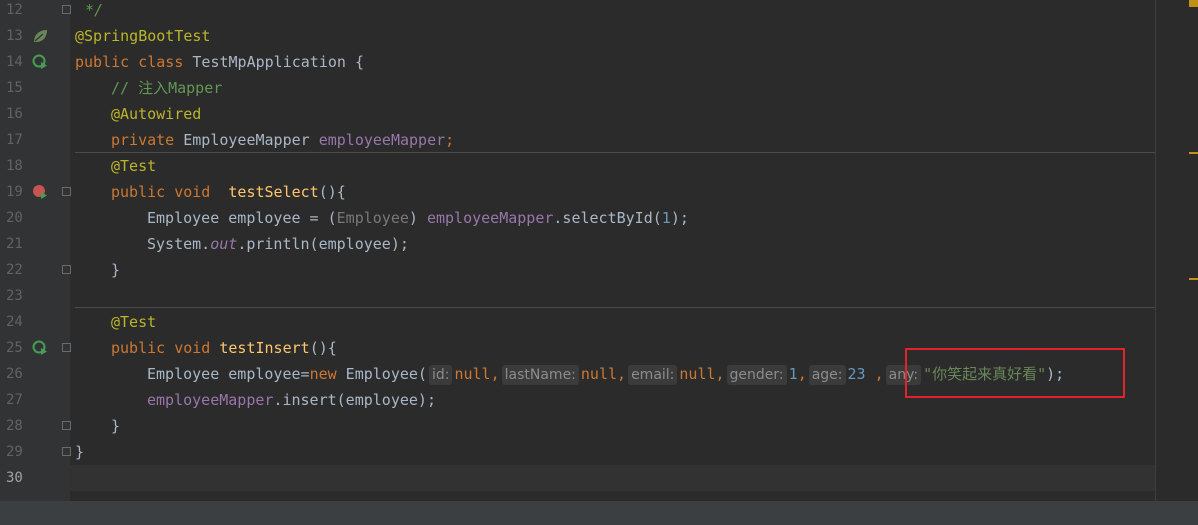  What do you see at coordinates (599, 452) in the screenshot?
I see `code-line: 29 }` at bounding box center [599, 452].